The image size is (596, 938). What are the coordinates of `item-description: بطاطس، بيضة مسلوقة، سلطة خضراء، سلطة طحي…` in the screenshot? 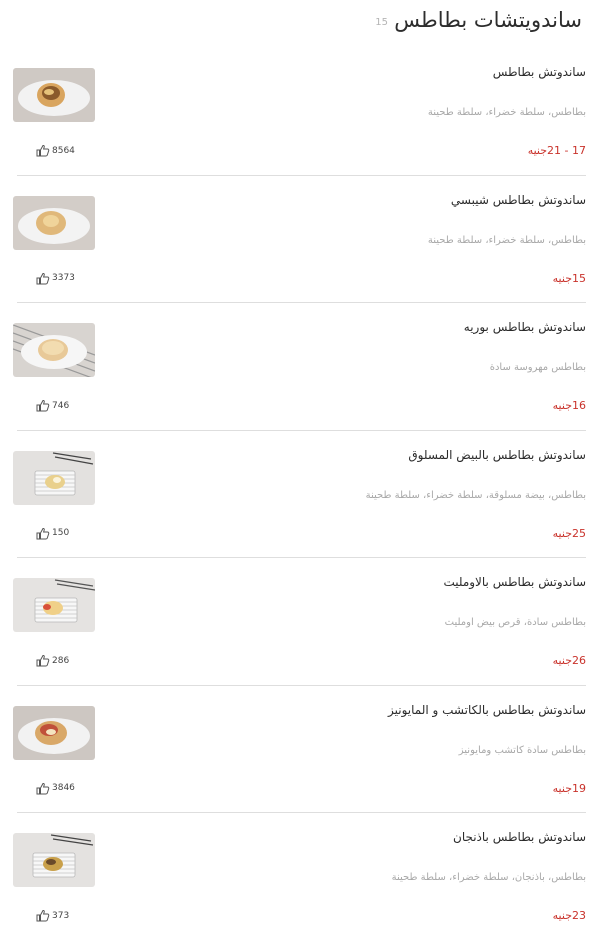 It's located at (475, 495).